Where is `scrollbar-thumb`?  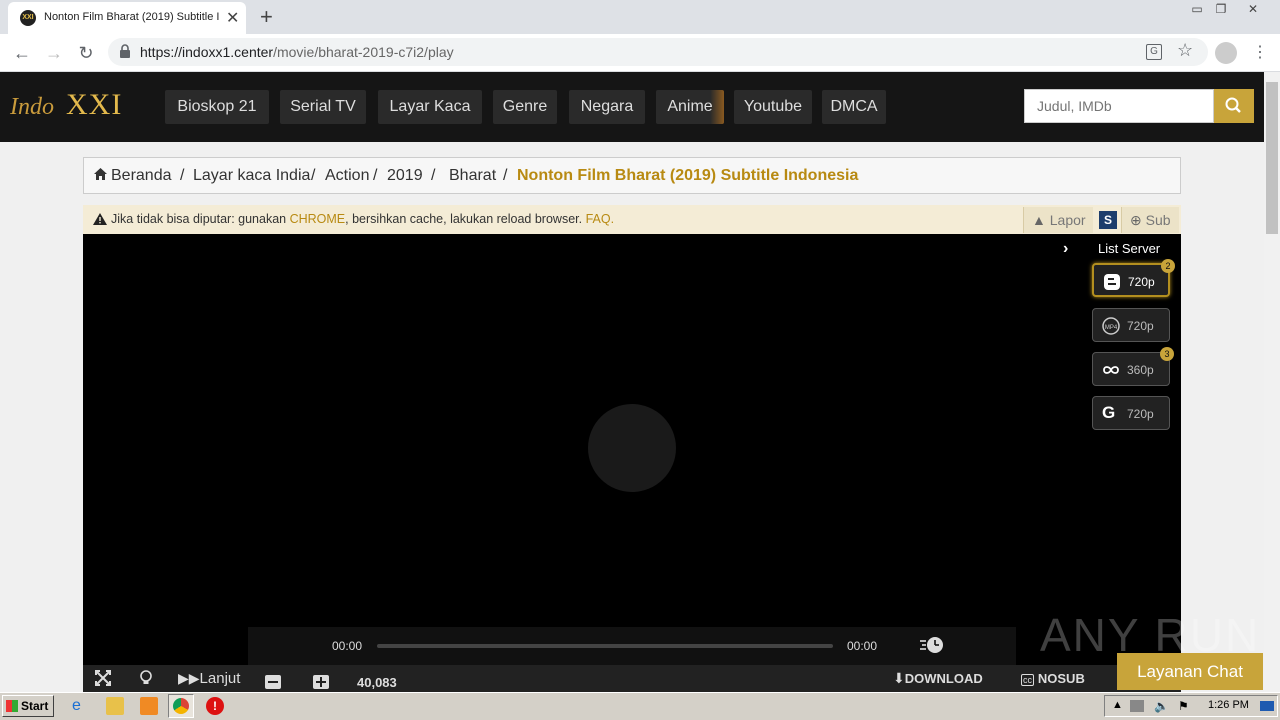
scrollbar-thumb is located at coordinates (1272, 158).